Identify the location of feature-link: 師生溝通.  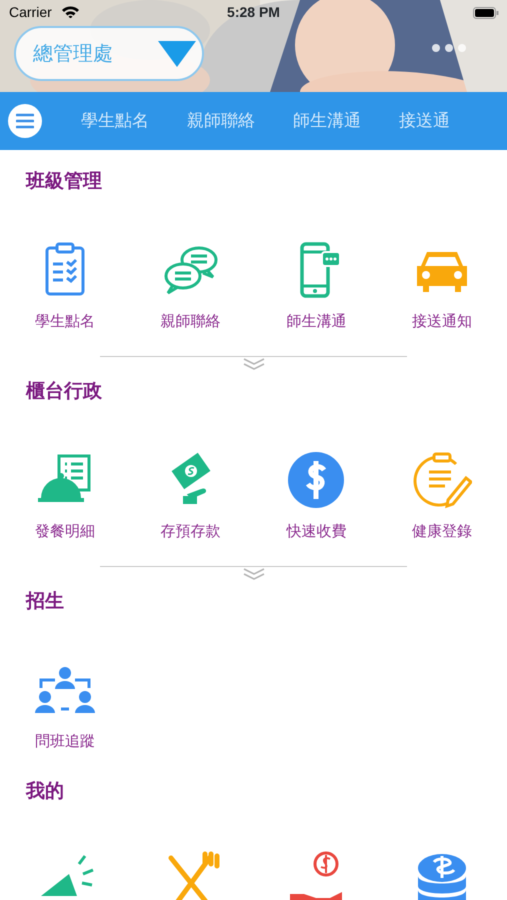
(316, 322).